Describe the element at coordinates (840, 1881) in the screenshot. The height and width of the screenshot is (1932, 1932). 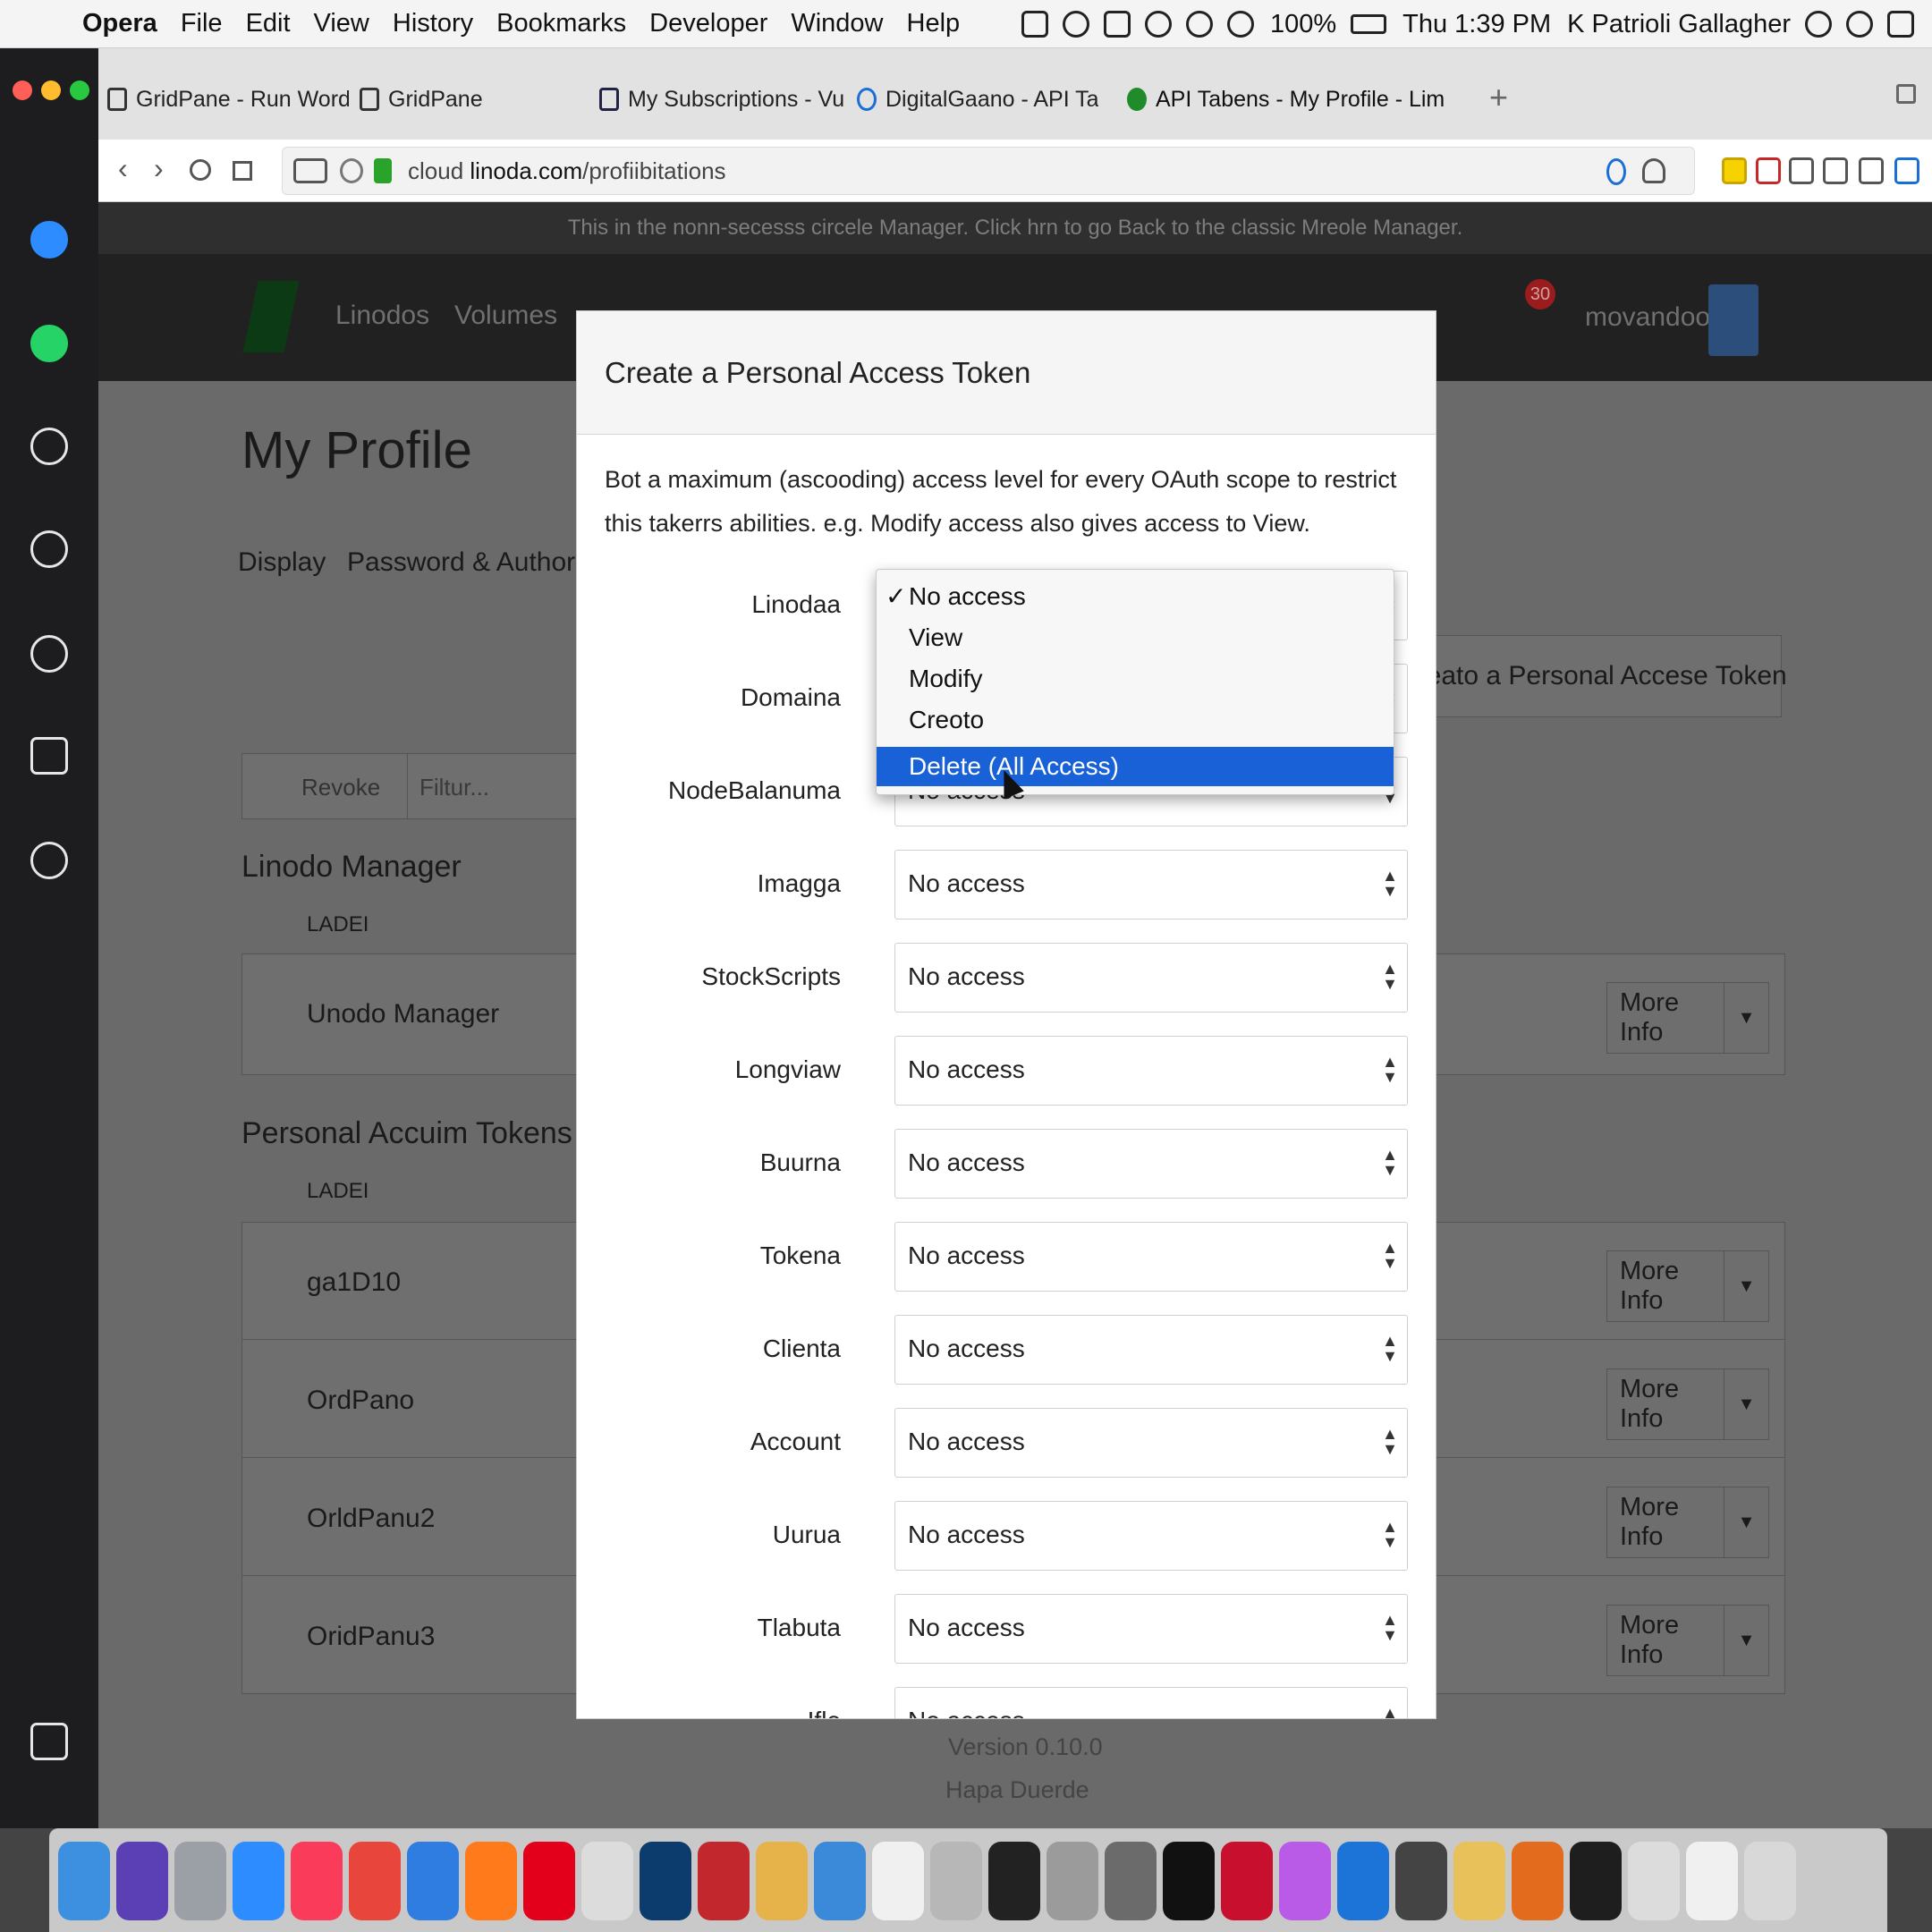
I see `dock-keynote-icon` at that location.